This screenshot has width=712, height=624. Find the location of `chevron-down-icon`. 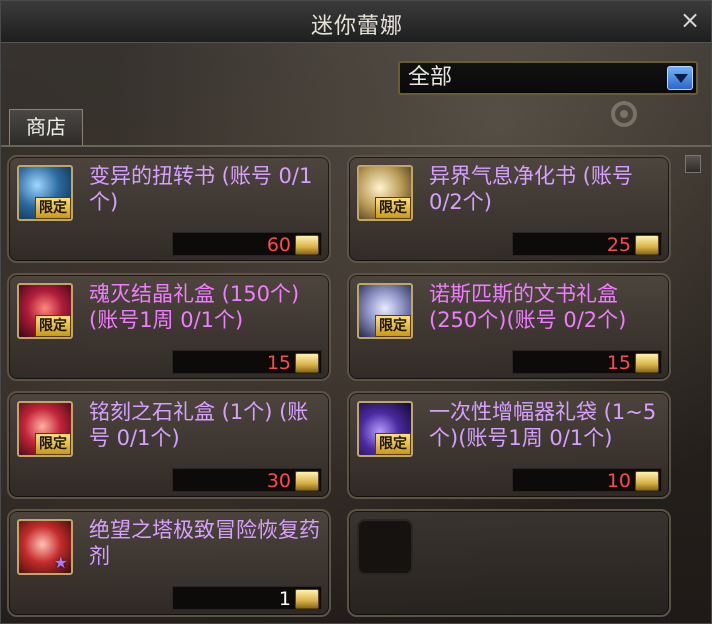

chevron-down-icon is located at coordinates (680, 78).